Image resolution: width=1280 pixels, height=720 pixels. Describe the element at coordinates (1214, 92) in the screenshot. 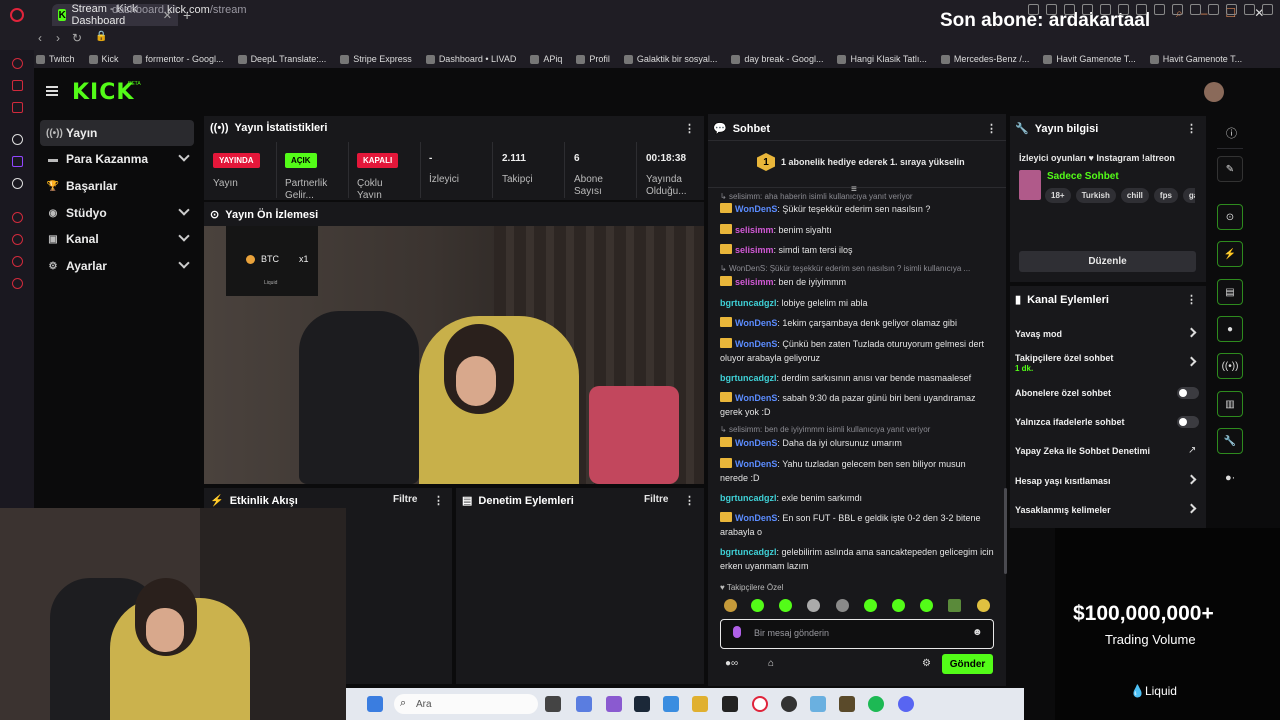

I see `avatar` at that location.